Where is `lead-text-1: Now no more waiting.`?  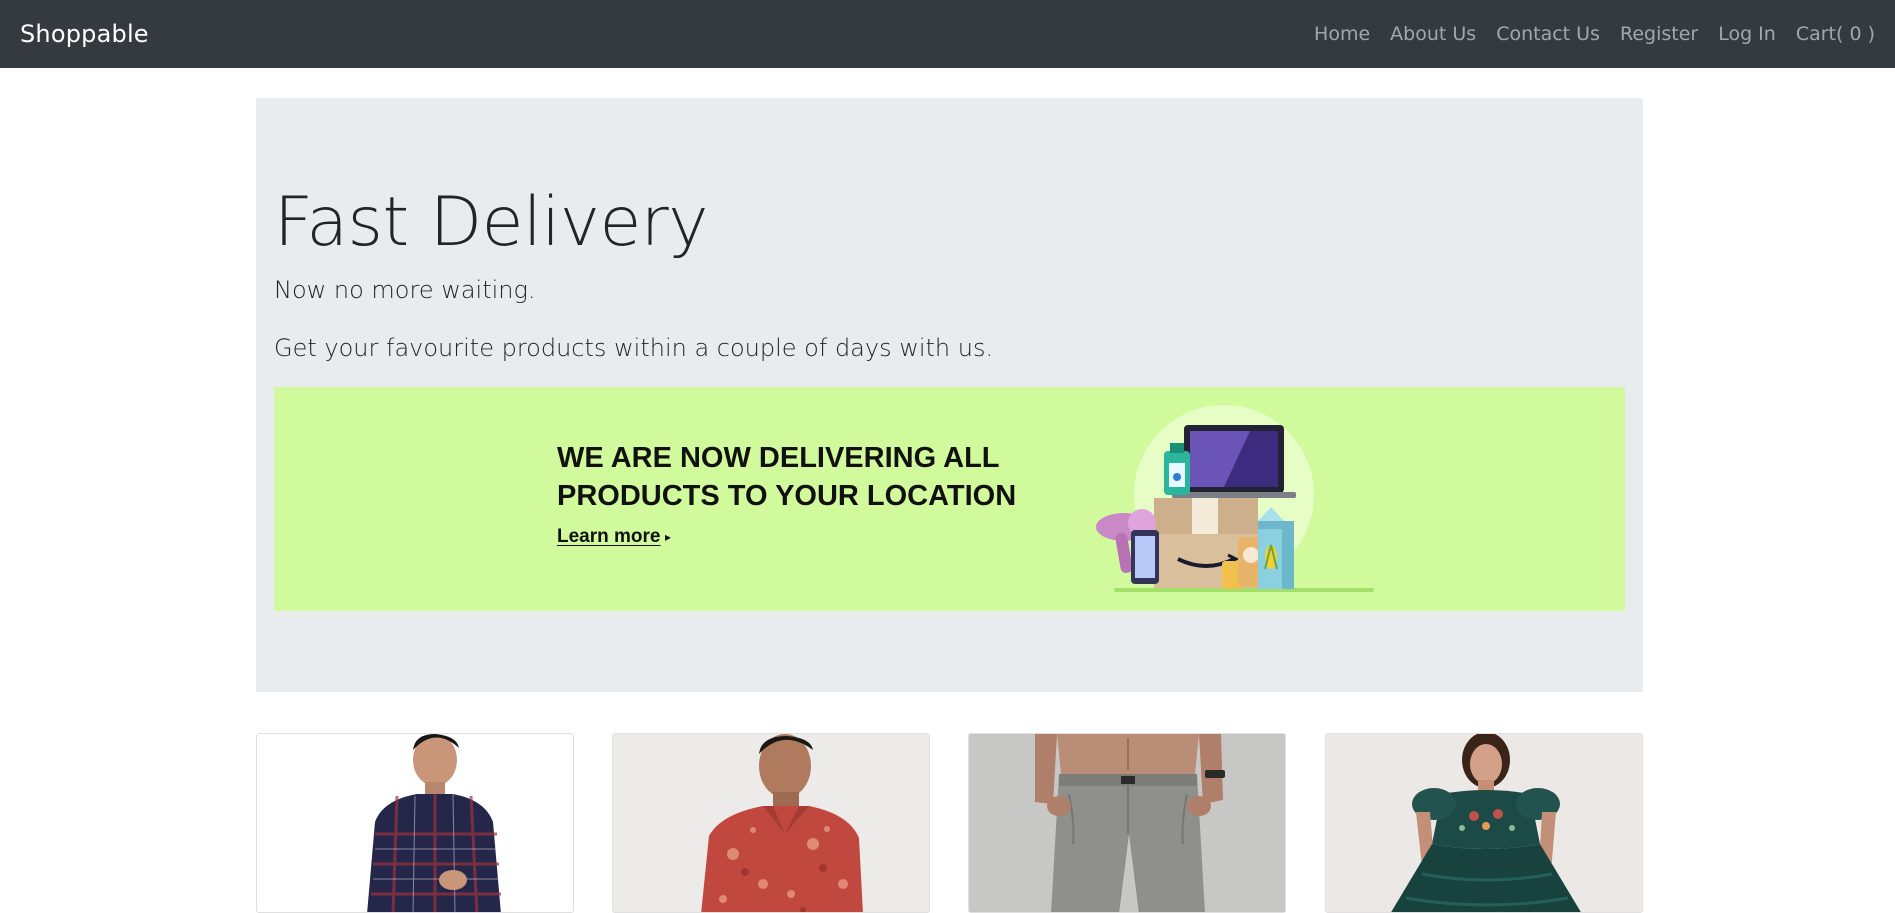 lead-text-1: Now no more waiting. is located at coordinates (405, 290).